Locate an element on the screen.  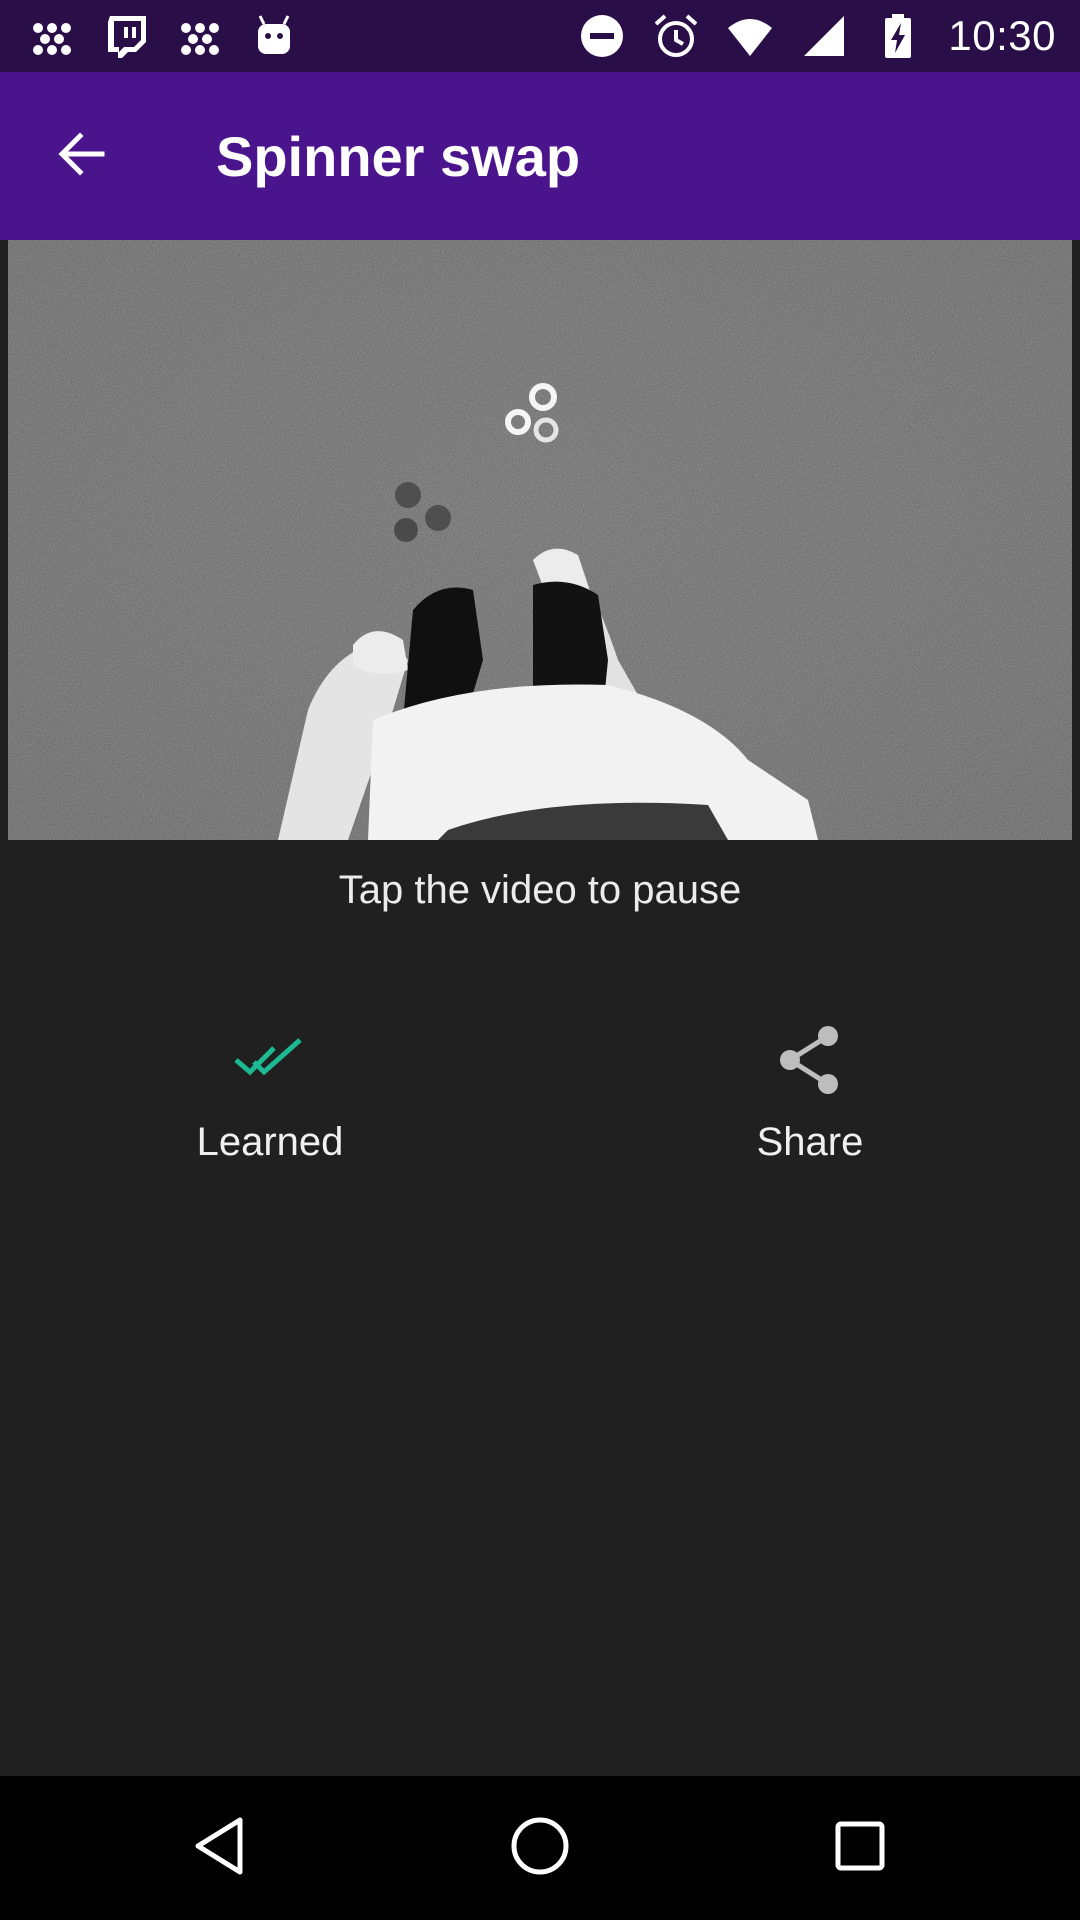
wifi-icon is located at coordinates (750, 36).